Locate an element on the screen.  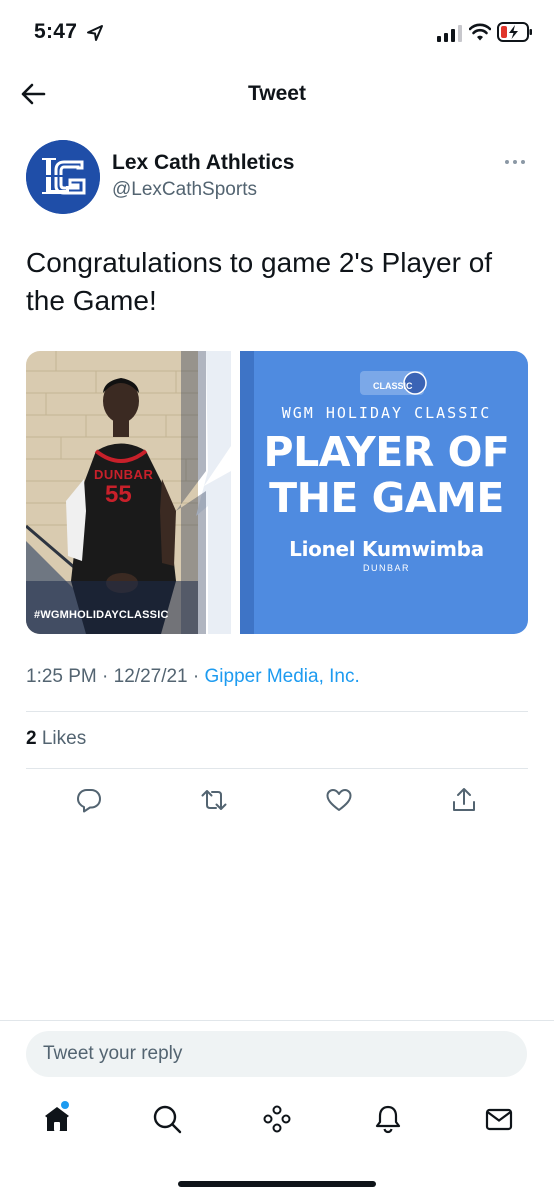
spaces-icon is located at coordinates (277, 1119).